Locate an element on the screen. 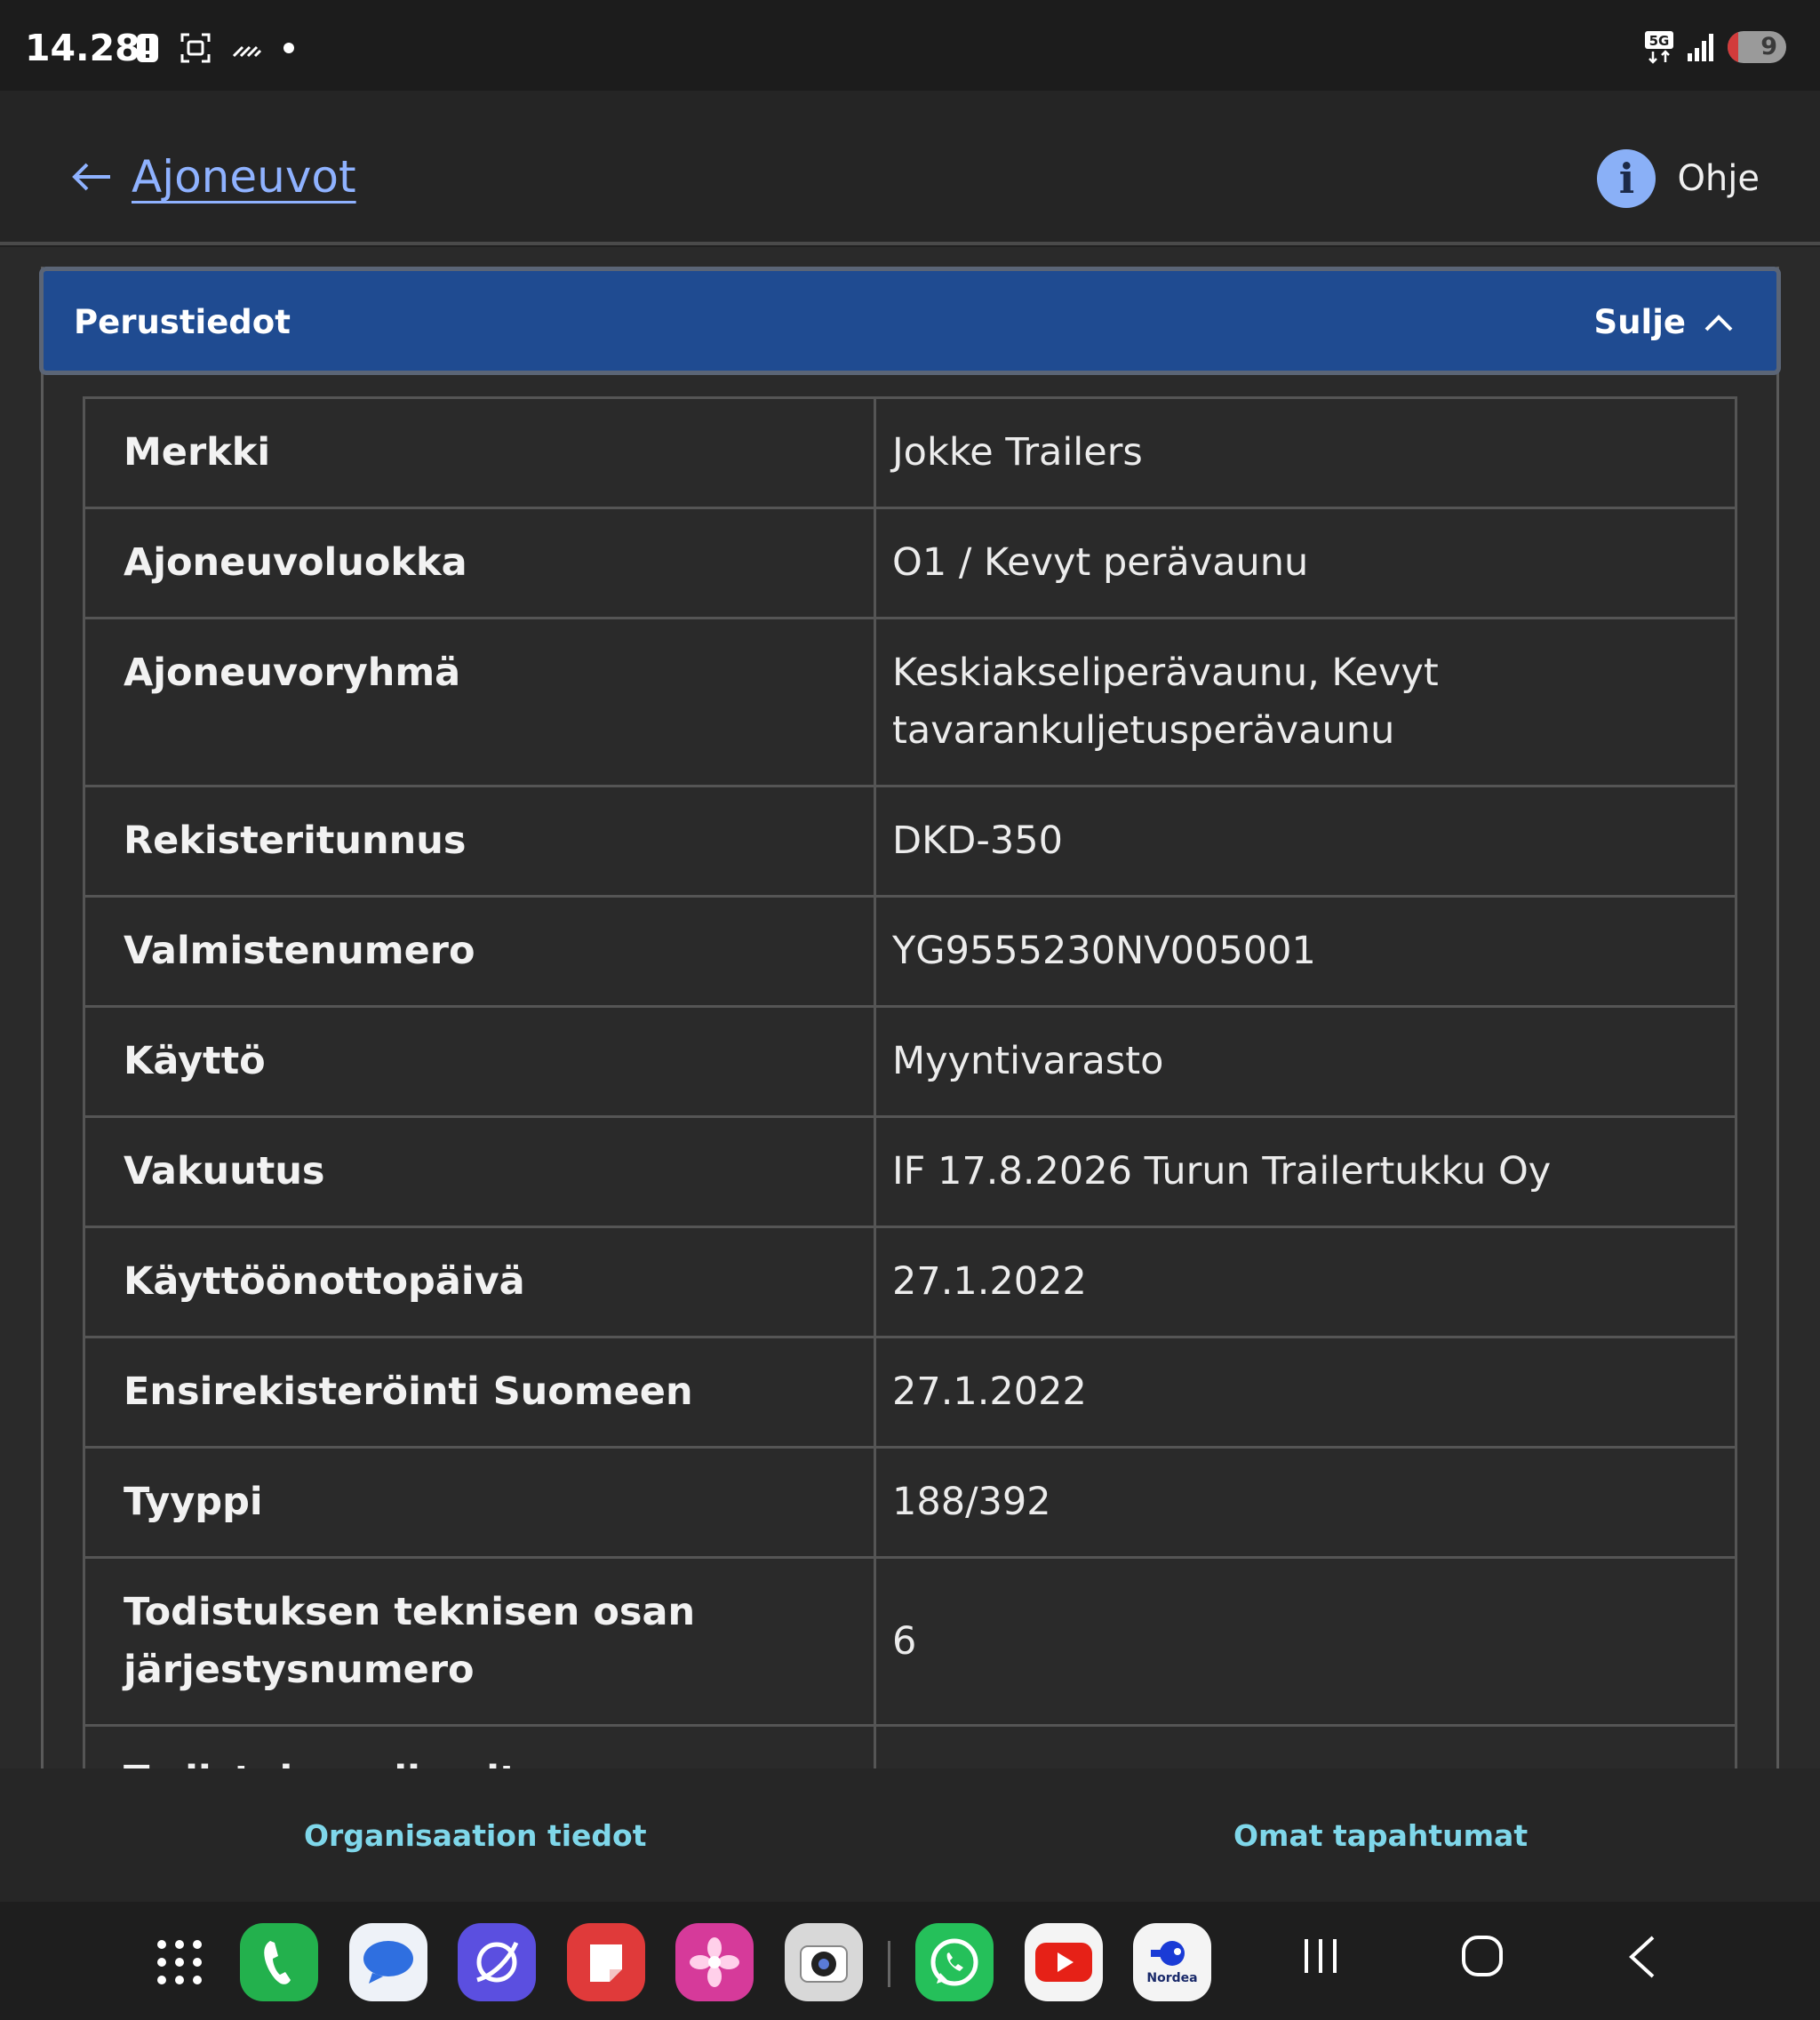 The height and width of the screenshot is (2020, 1820). help-button: i Ohje is located at coordinates (1678, 178).